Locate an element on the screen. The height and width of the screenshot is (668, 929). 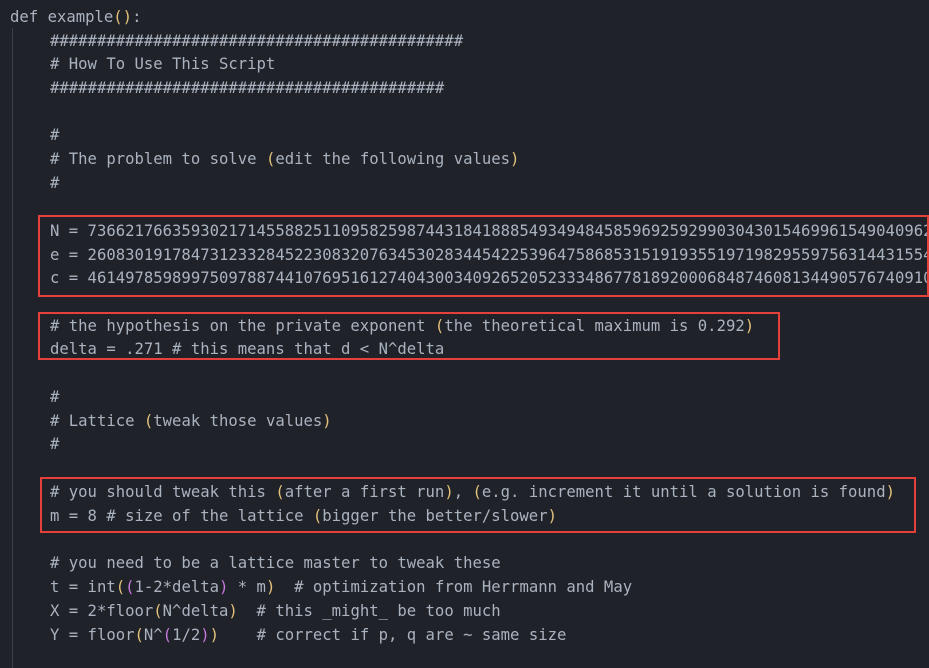
highlight-box-lattice-size is located at coordinates (478, 505).